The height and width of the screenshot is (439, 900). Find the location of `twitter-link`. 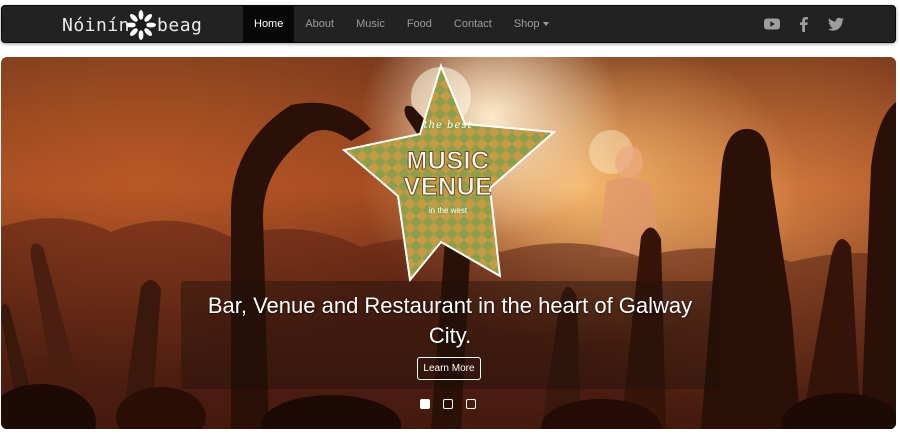

twitter-link is located at coordinates (836, 24).